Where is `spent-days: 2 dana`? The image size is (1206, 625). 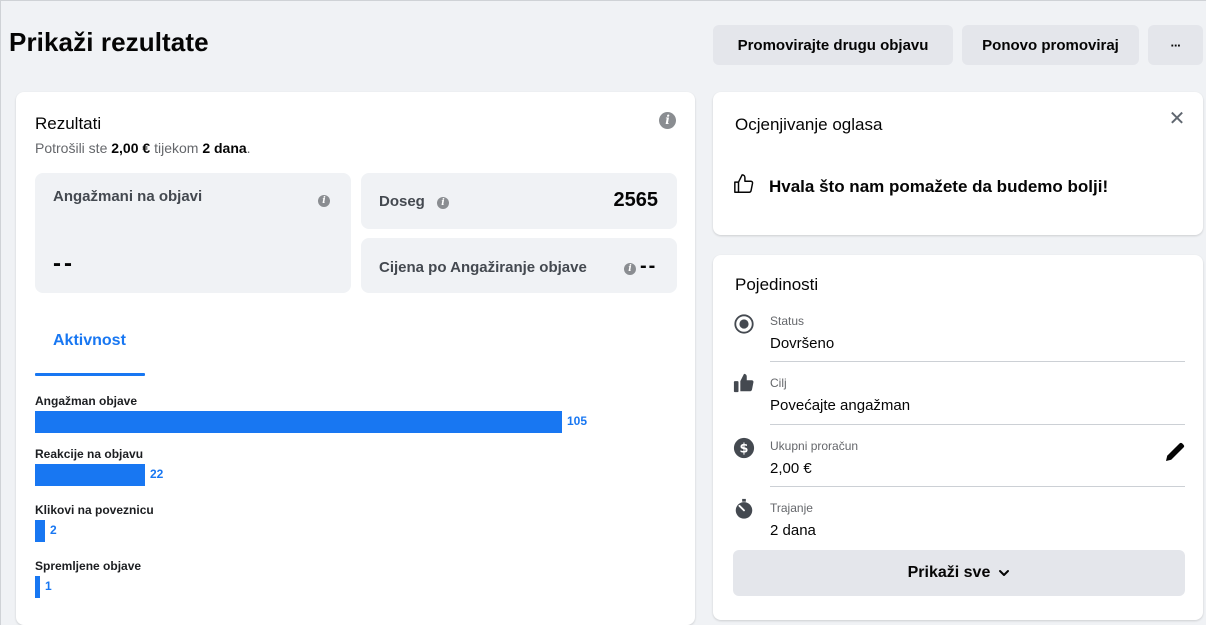 spent-days: 2 dana is located at coordinates (224, 148).